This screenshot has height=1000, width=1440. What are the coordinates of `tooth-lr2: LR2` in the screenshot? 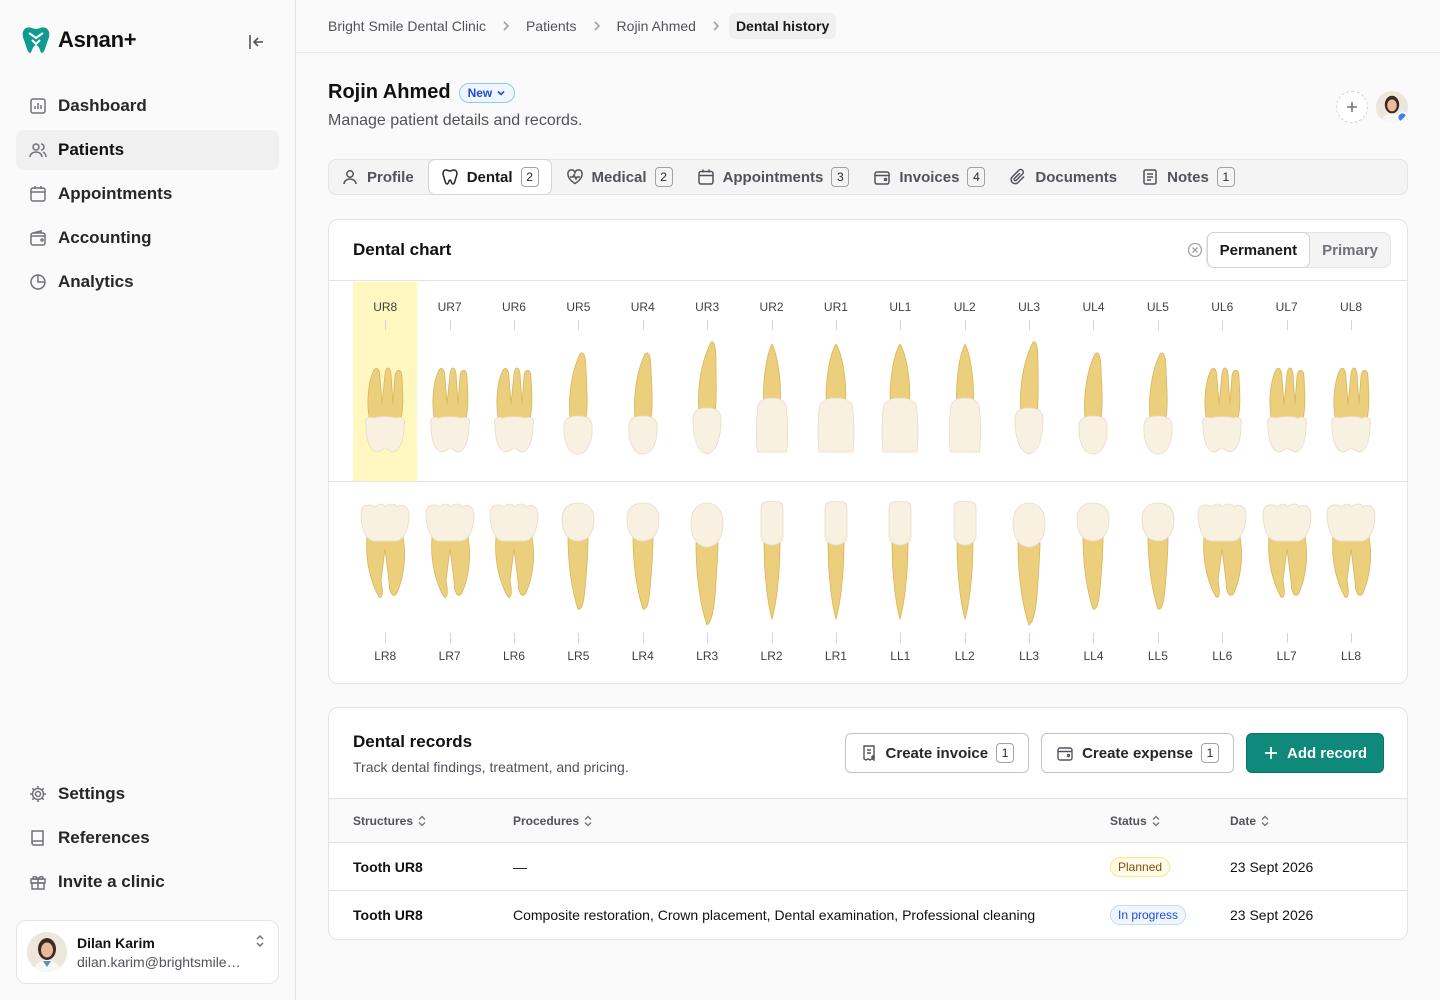 It's located at (771, 583).